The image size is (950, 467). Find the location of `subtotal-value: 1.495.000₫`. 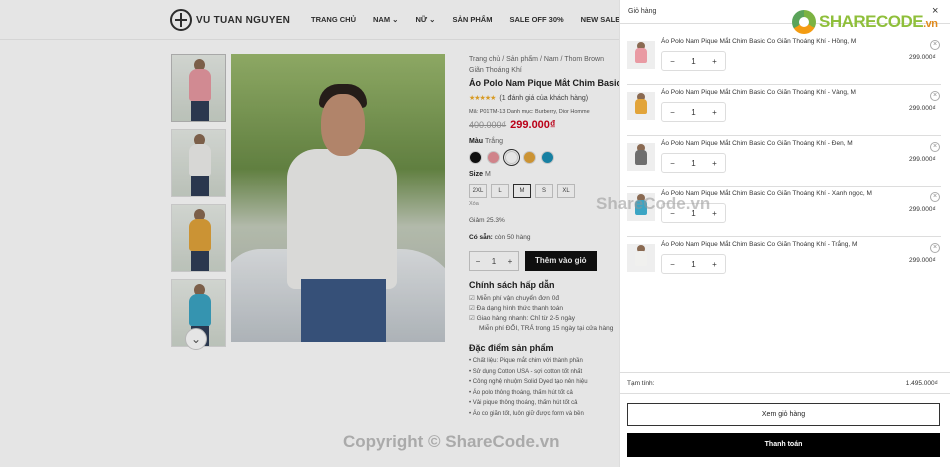

subtotal-value: 1.495.000₫ is located at coordinates (921, 383).